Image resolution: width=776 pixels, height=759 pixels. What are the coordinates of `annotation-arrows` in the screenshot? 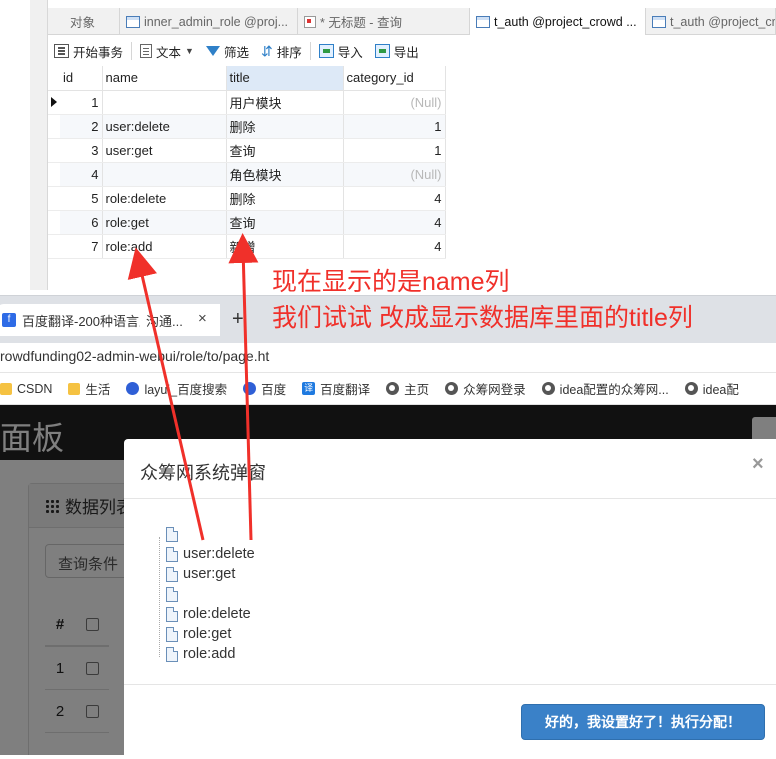 It's located at (193, 387).